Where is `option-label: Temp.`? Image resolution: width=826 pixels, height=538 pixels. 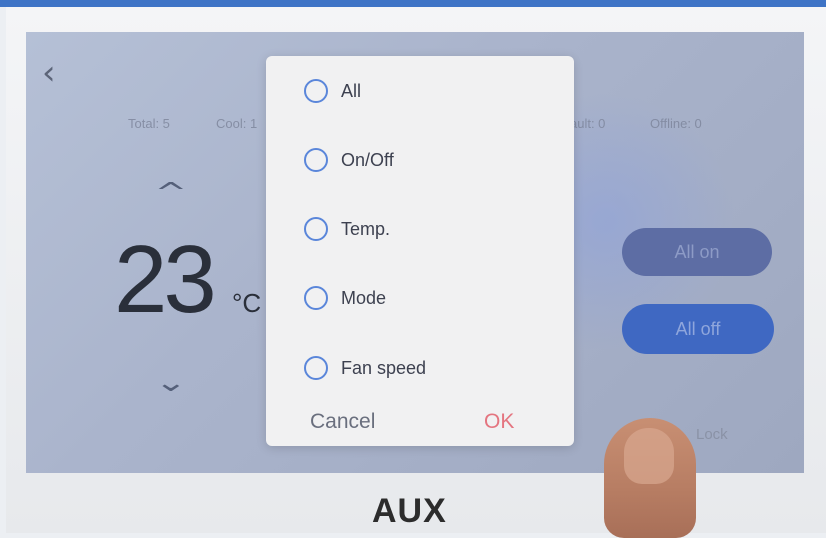 option-label: Temp. is located at coordinates (366, 228).